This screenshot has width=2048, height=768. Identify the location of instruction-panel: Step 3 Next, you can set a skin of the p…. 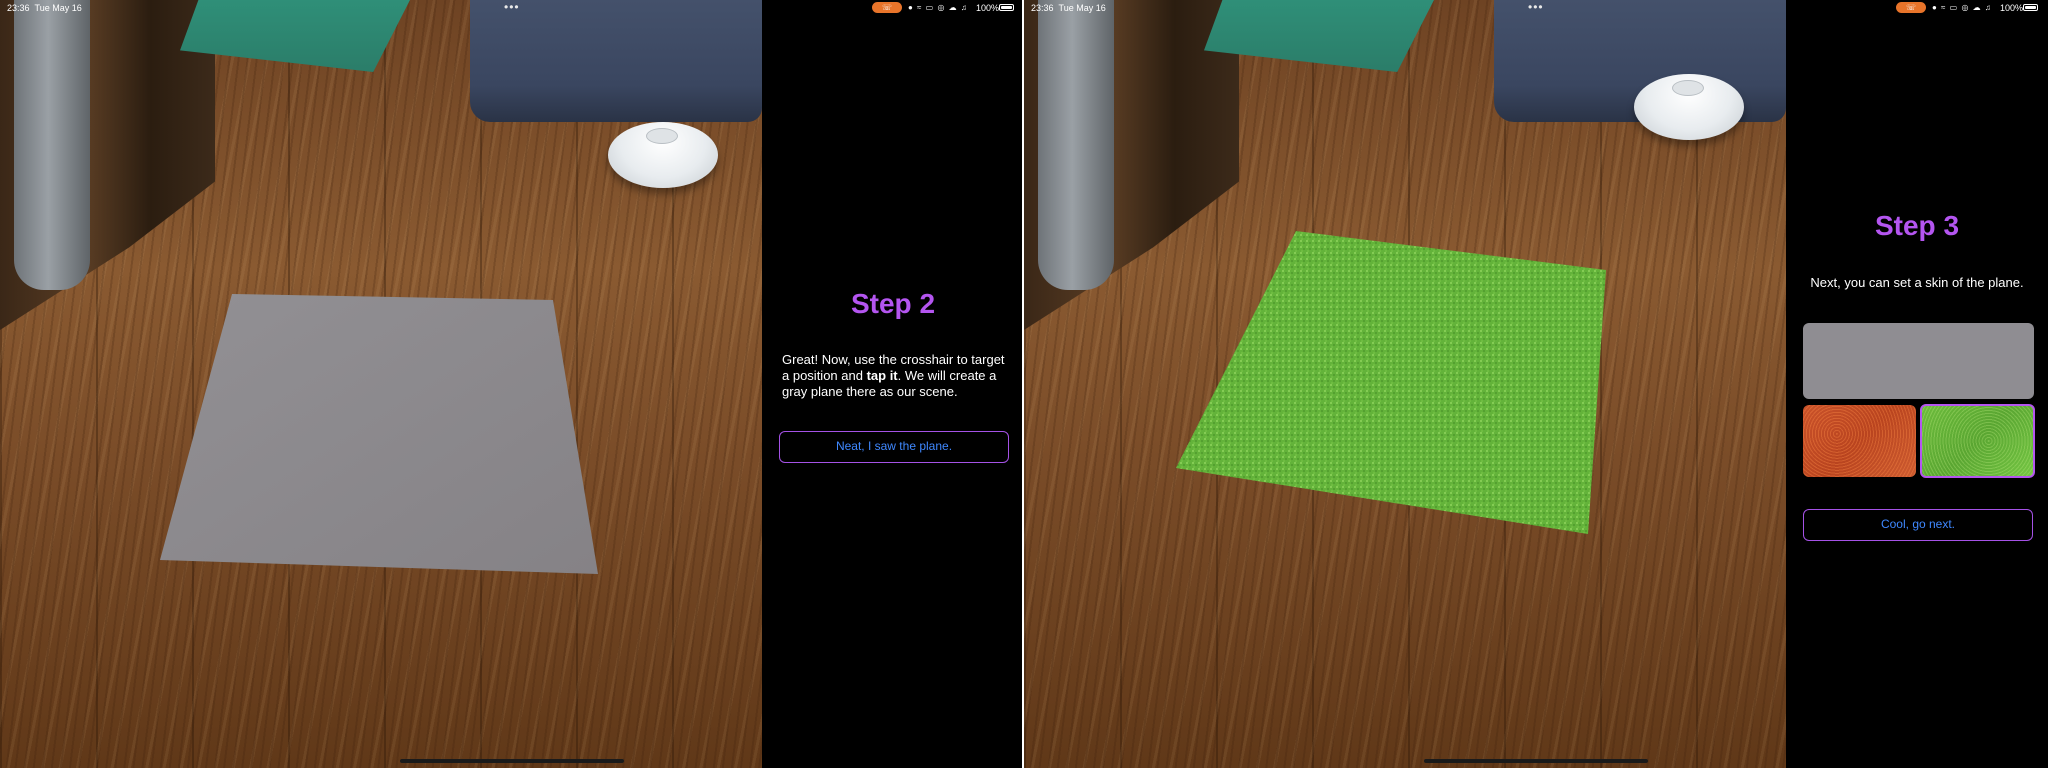
(1917, 384).